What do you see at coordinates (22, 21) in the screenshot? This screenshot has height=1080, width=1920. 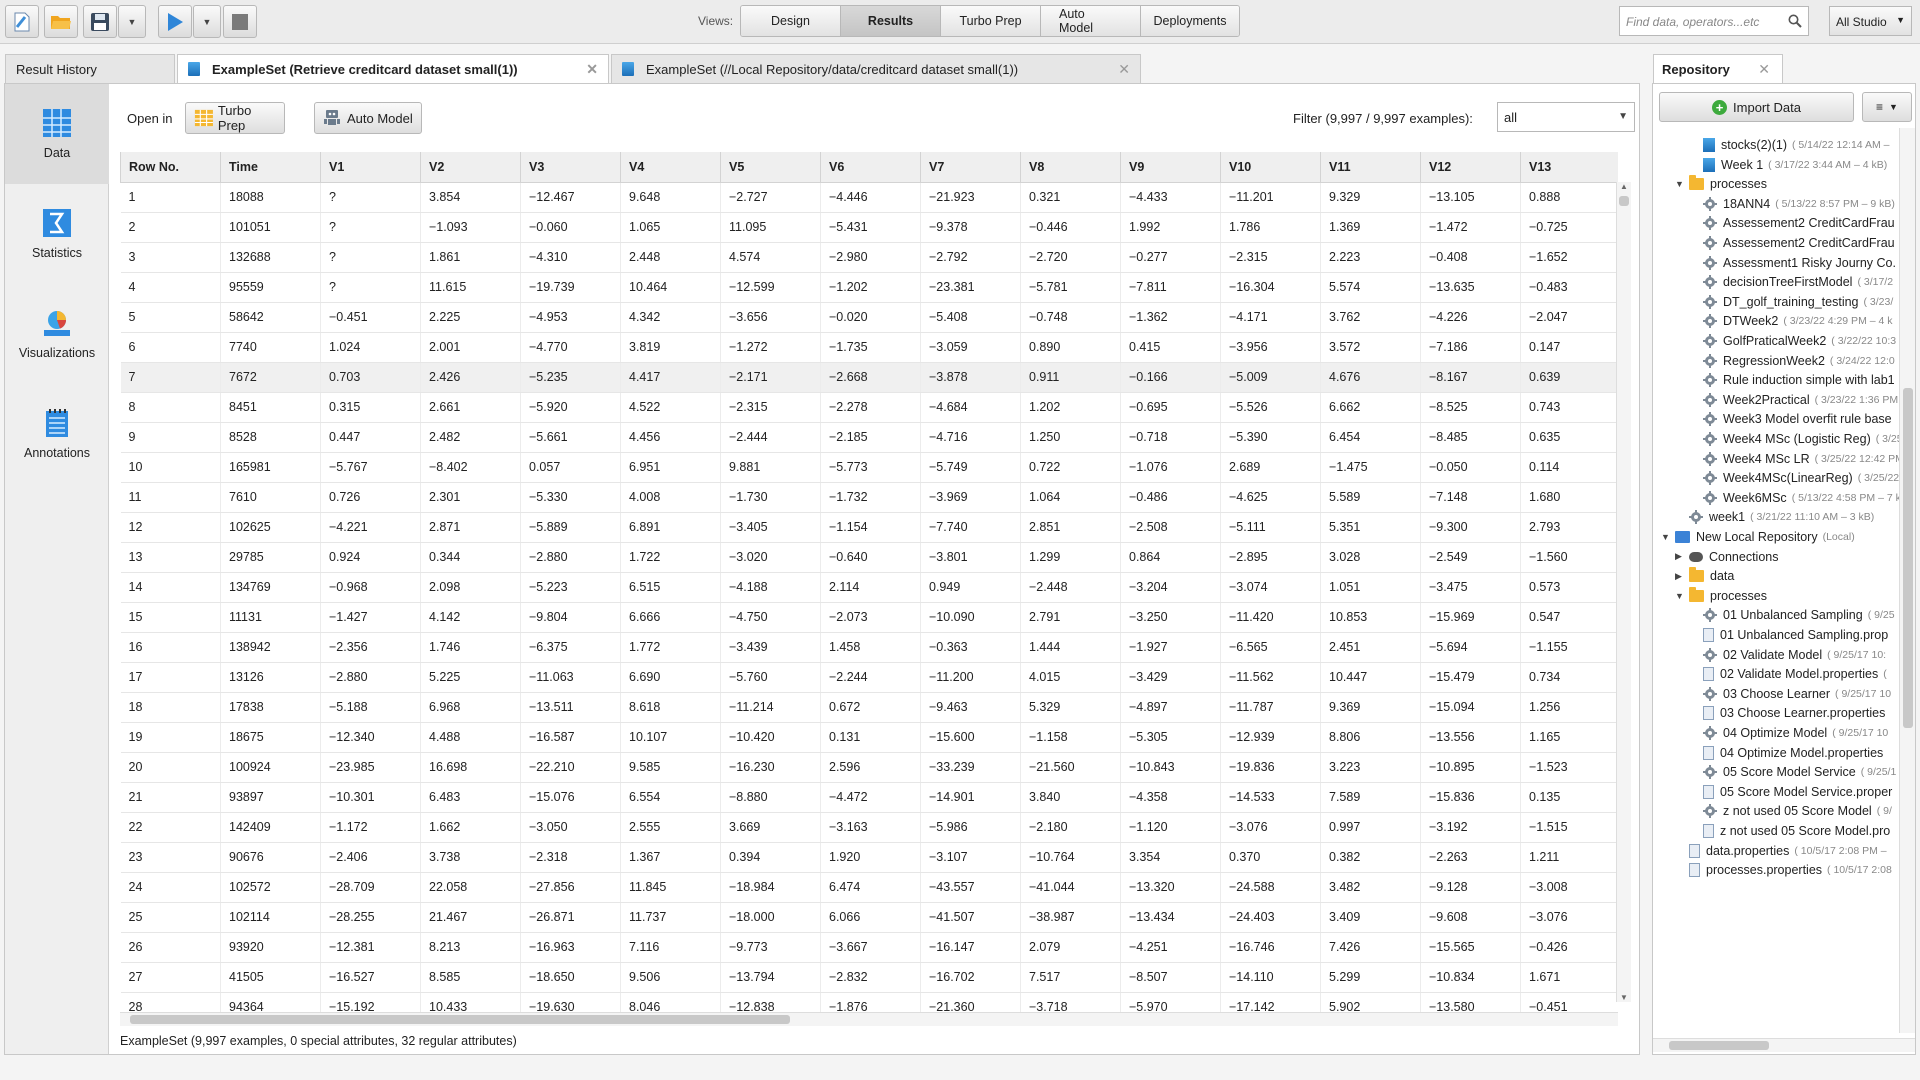 I see `new-process-button` at bounding box center [22, 21].